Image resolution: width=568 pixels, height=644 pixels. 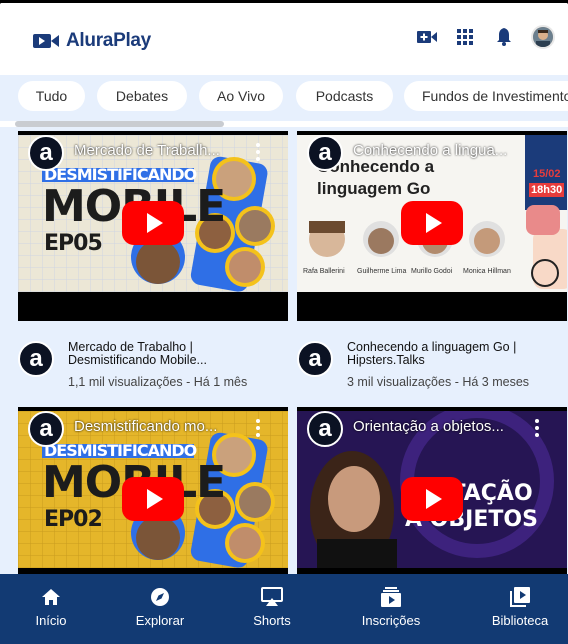 I want to click on thumb-time: 18h30, so click(x=547, y=190).